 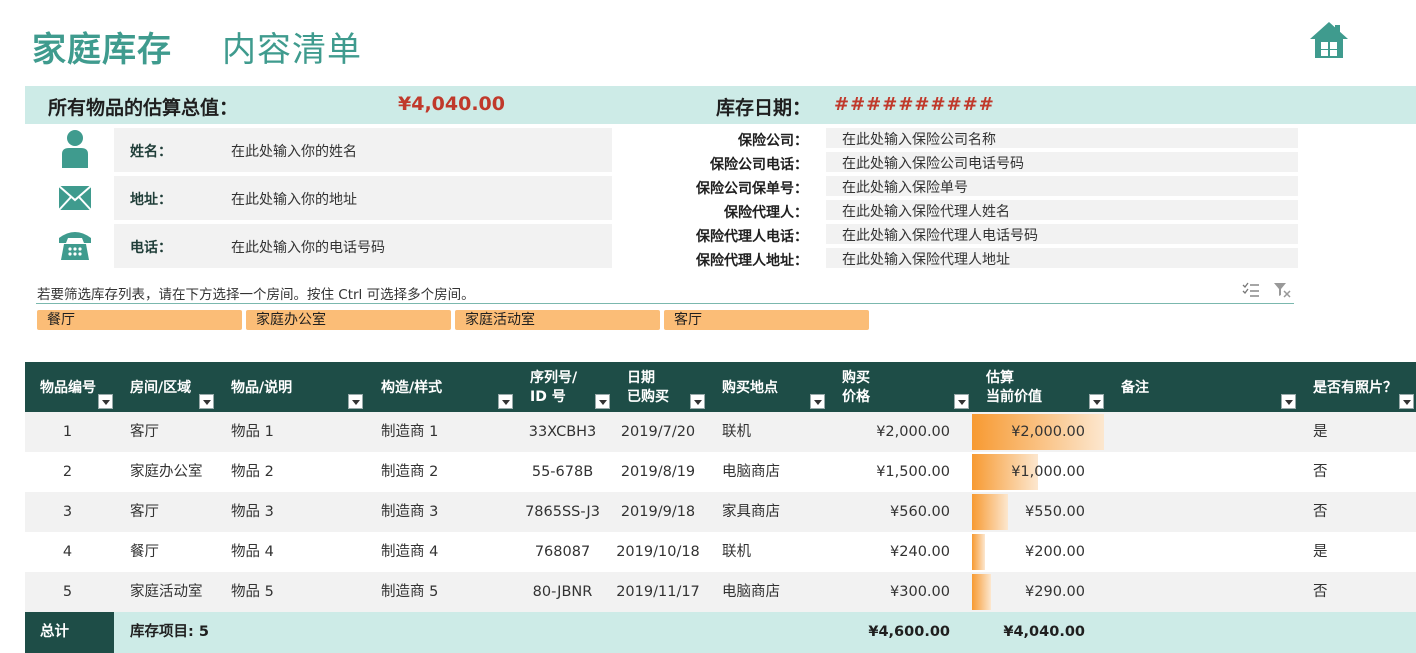 What do you see at coordinates (294, 199) in the screenshot?
I see `address-value: 在此处输入你的地址` at bounding box center [294, 199].